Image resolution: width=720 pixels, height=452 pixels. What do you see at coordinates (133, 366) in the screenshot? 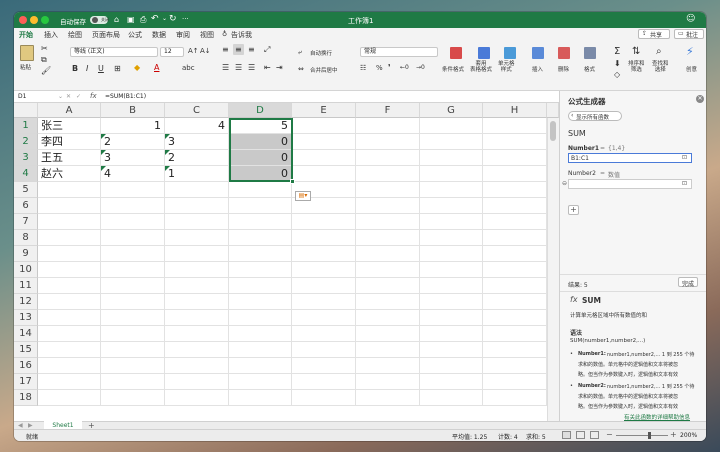
I see `cell-b16` at bounding box center [133, 366].